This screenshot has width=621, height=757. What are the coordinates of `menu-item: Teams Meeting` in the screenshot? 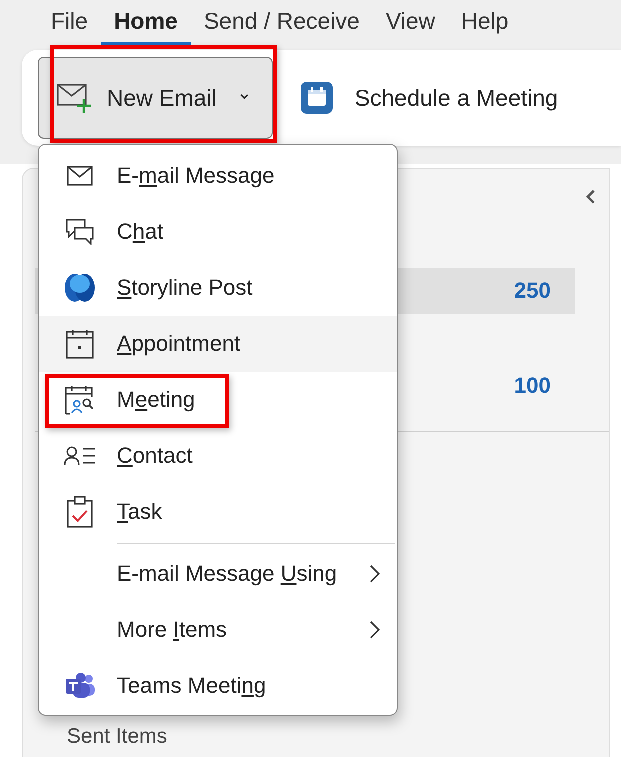 It's located at (218, 686).